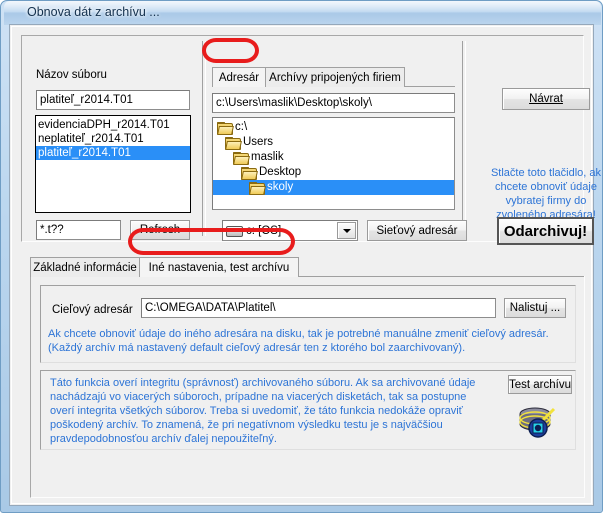 The height and width of the screenshot is (513, 603). I want to click on tab-adresar: Adresár, so click(239, 77).